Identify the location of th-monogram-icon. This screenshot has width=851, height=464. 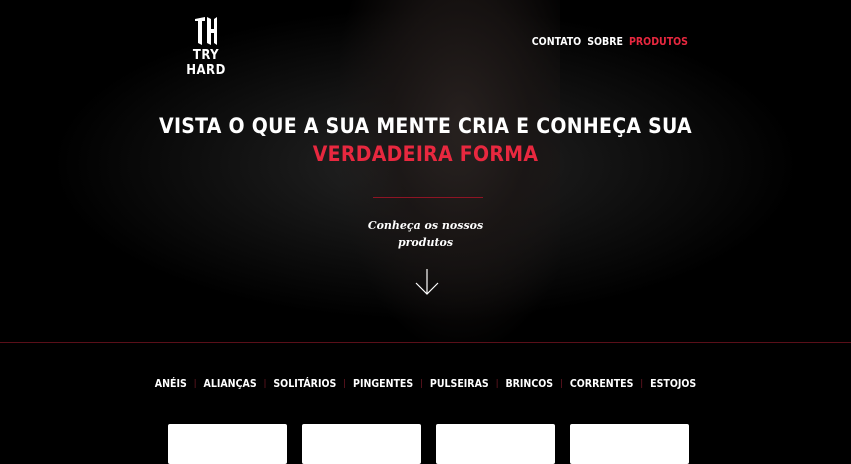
(206, 31).